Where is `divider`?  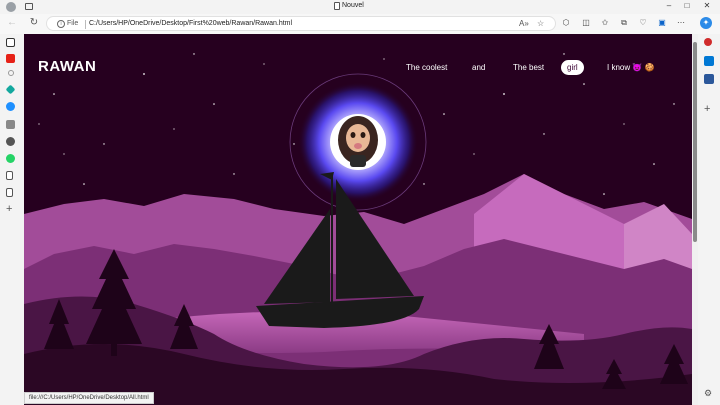
divider is located at coordinates (85, 24).